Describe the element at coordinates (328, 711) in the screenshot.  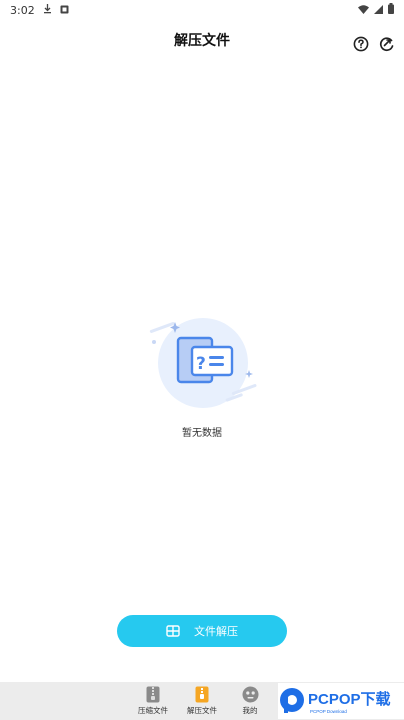
I see `svg-text: PCPOP Download` at that location.